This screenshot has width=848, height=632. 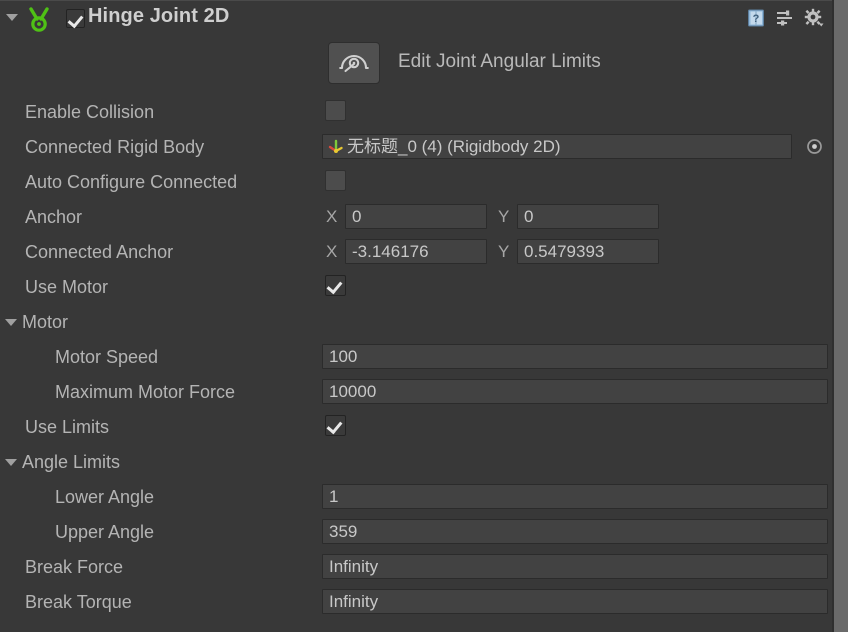 What do you see at coordinates (814, 146) in the screenshot?
I see `object-picker-button` at bounding box center [814, 146].